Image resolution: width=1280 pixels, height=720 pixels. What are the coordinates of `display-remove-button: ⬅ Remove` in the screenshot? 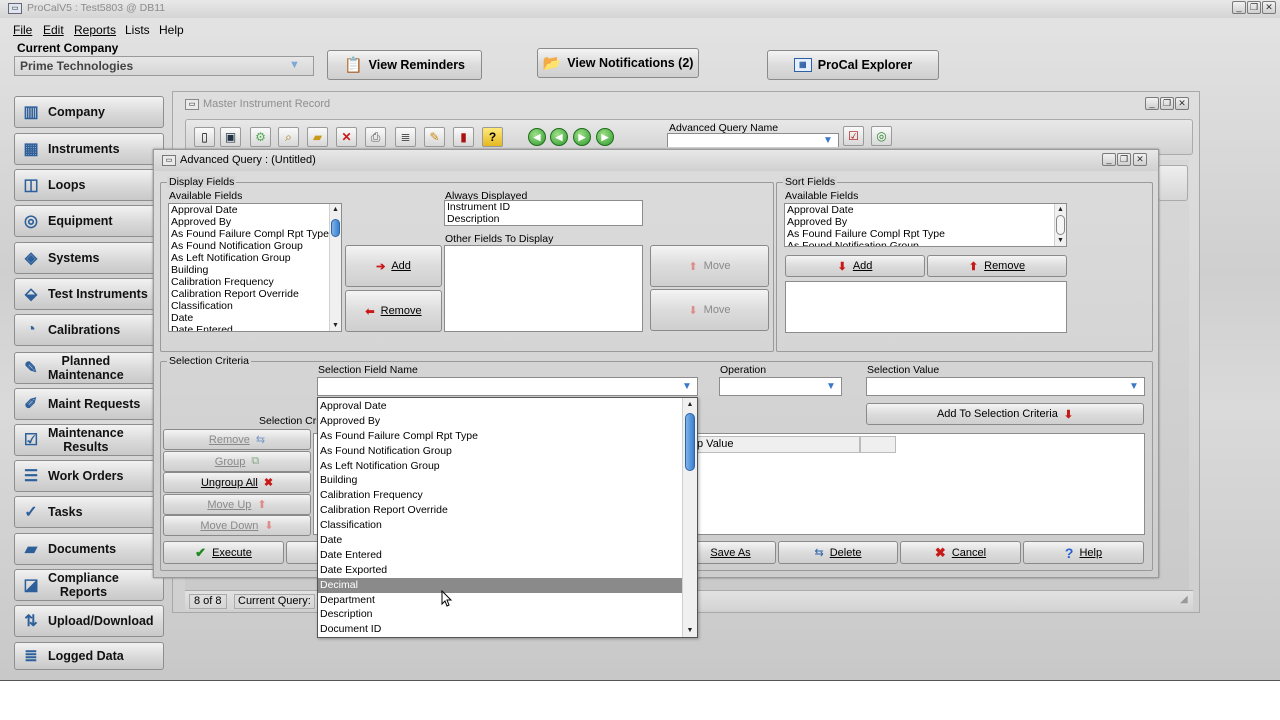 It's located at (393, 311).